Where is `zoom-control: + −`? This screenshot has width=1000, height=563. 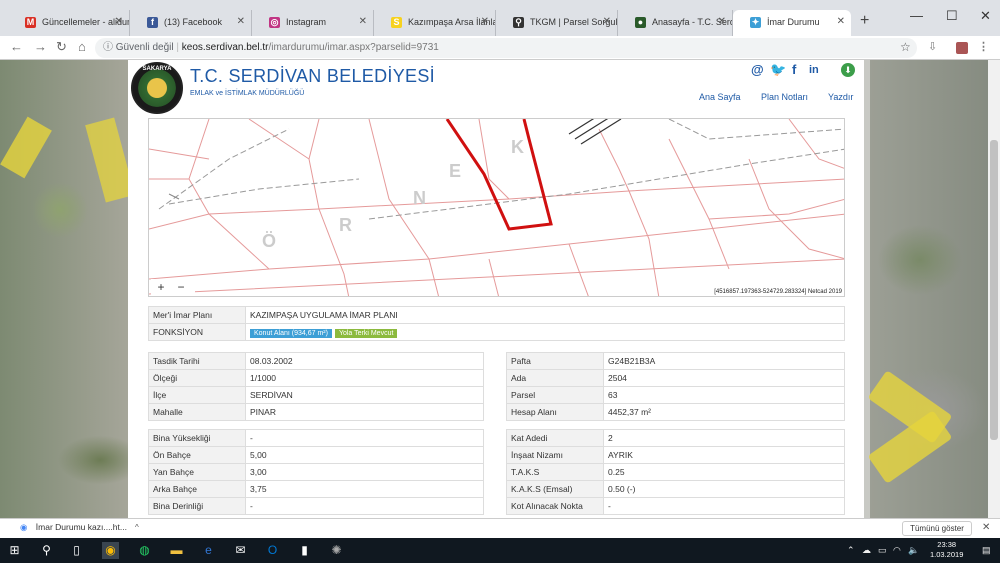
zoom-control: + − is located at coordinates (173, 287).